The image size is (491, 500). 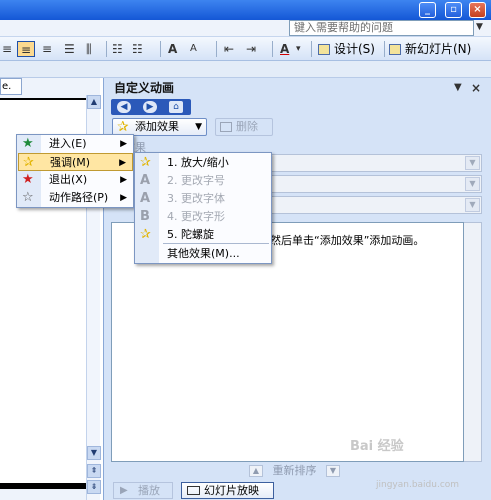 What do you see at coordinates (196, 180) in the screenshot?
I see `menu-item-label: 2. 更改字号` at bounding box center [196, 180].